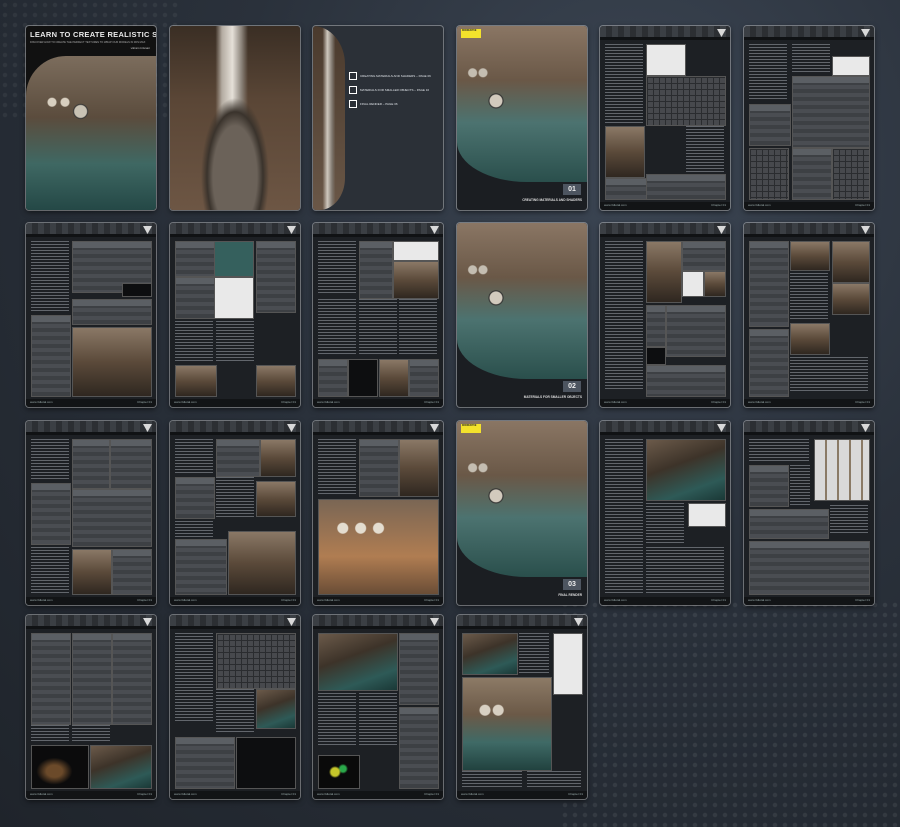 The image size is (900, 827). What do you see at coordinates (235, 118) in the screenshot?
I see `page-photo-lever` at bounding box center [235, 118].